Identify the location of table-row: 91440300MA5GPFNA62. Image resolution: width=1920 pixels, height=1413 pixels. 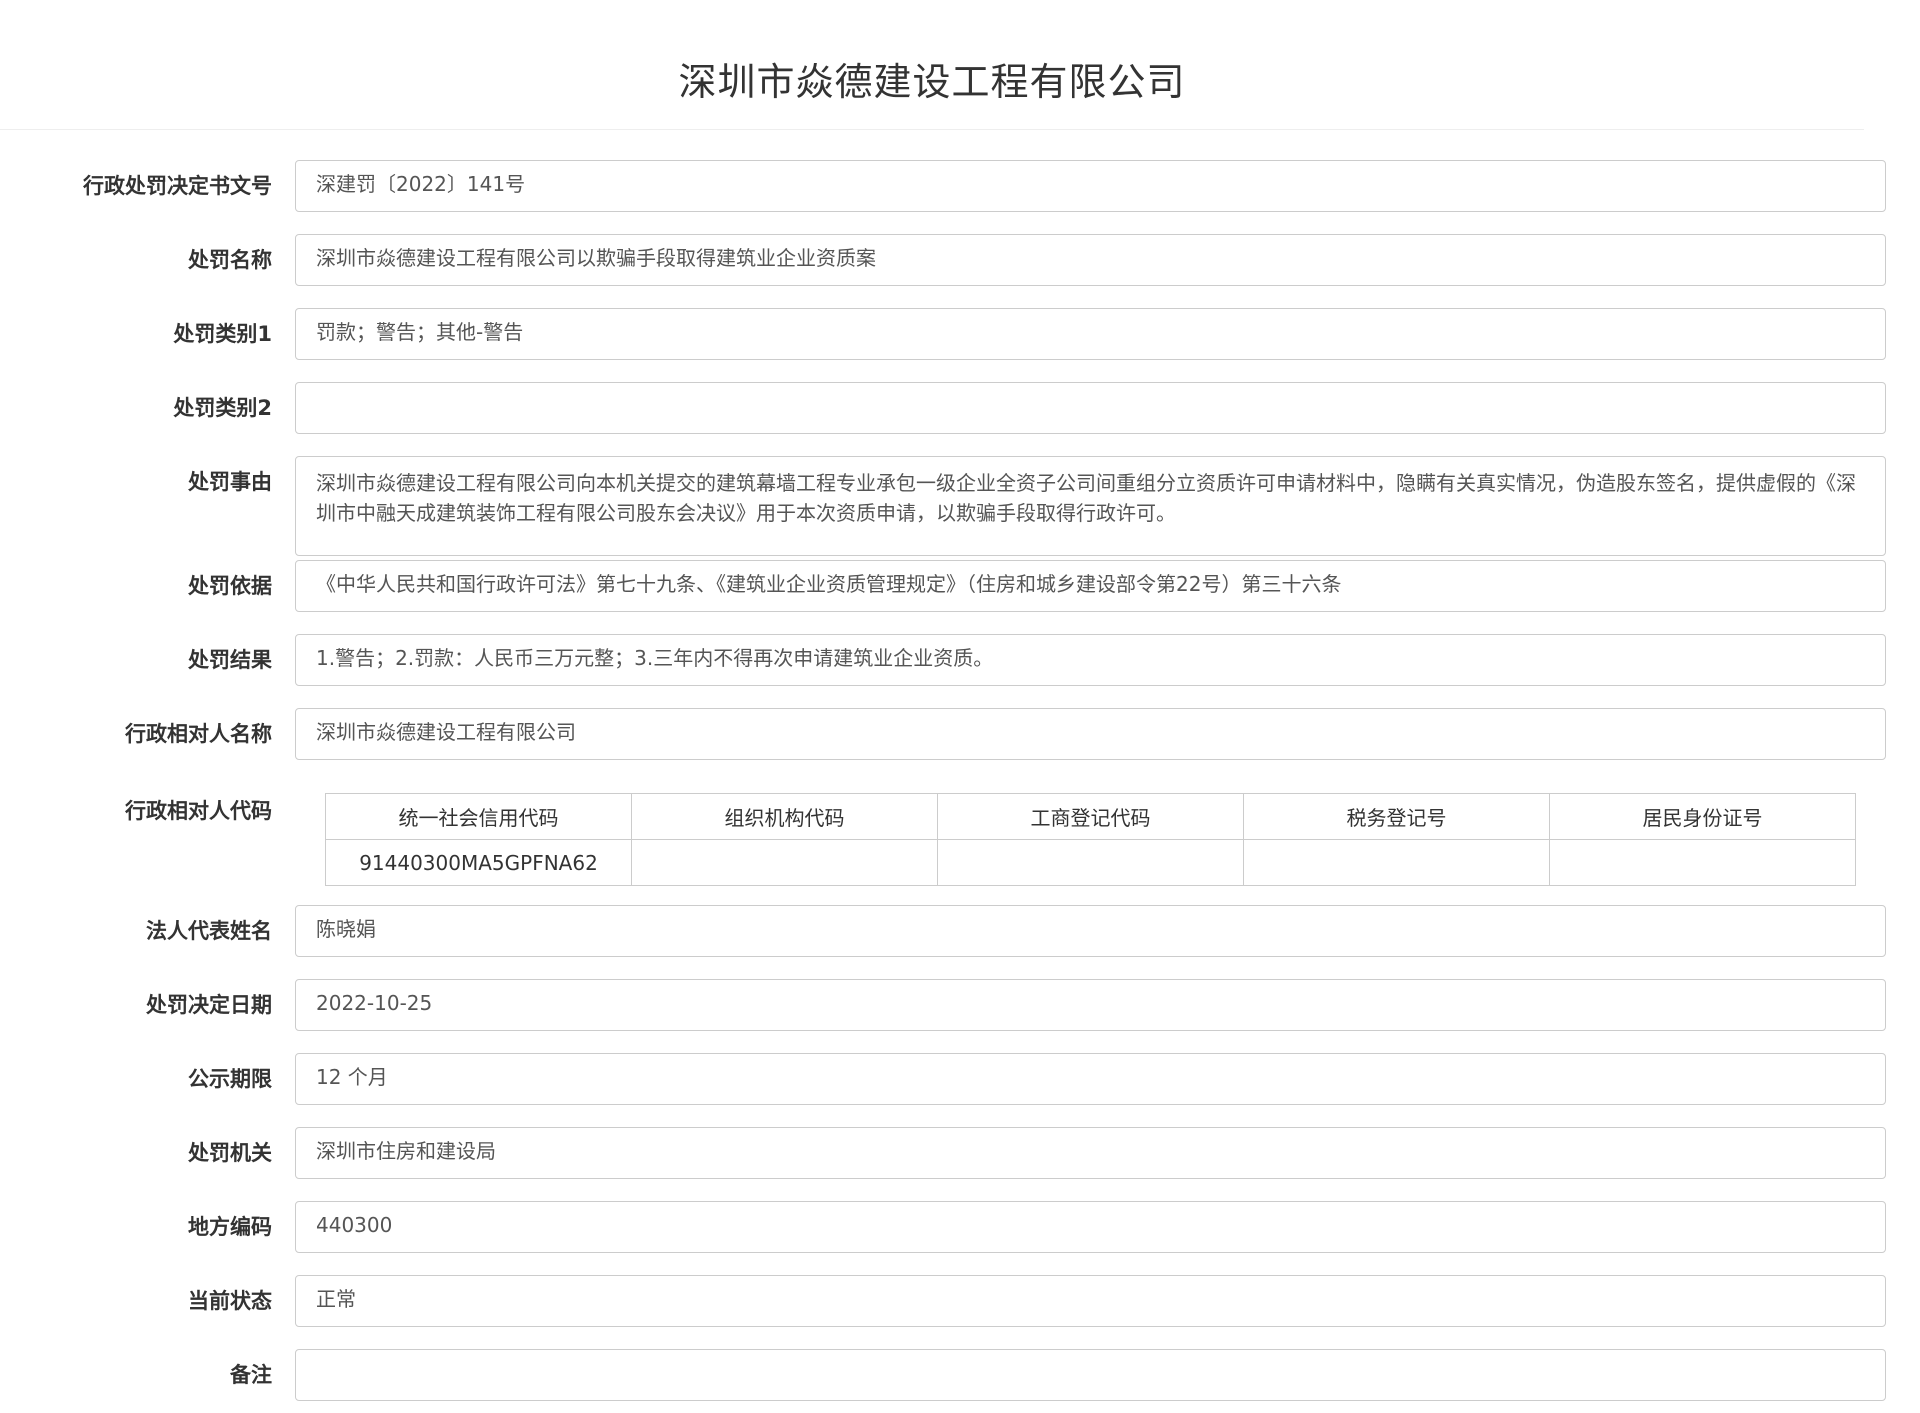
(1090, 862).